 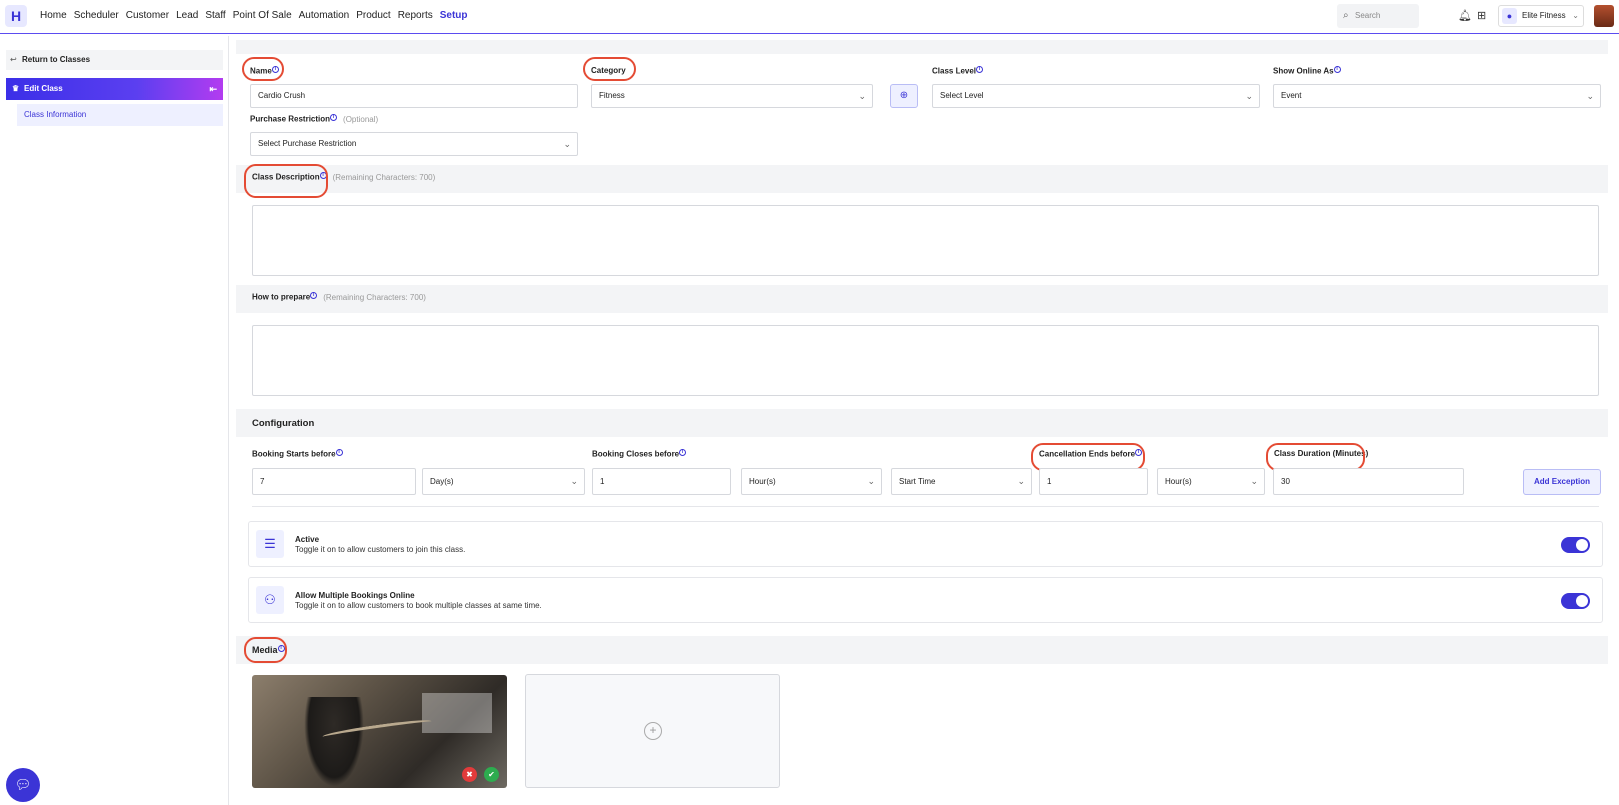 I want to click on booking-closes-label: Booking Closes before i, so click(x=639, y=454).